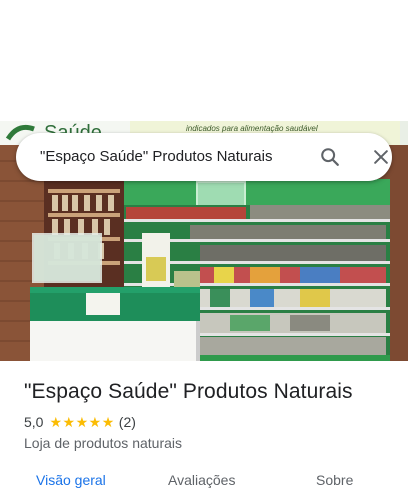 The width and height of the screenshot is (408, 492). I want to click on rating-row: 5,0 ★ ★ ★ ★ ★ (2), so click(80, 422).